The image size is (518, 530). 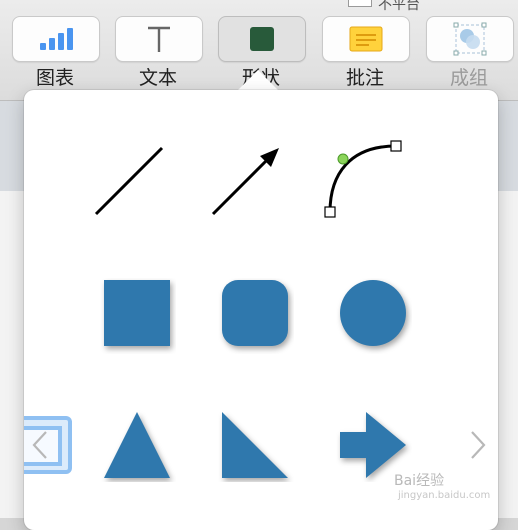 What do you see at coordinates (246, 181) in the screenshot?
I see `arrow-line-shape` at bounding box center [246, 181].